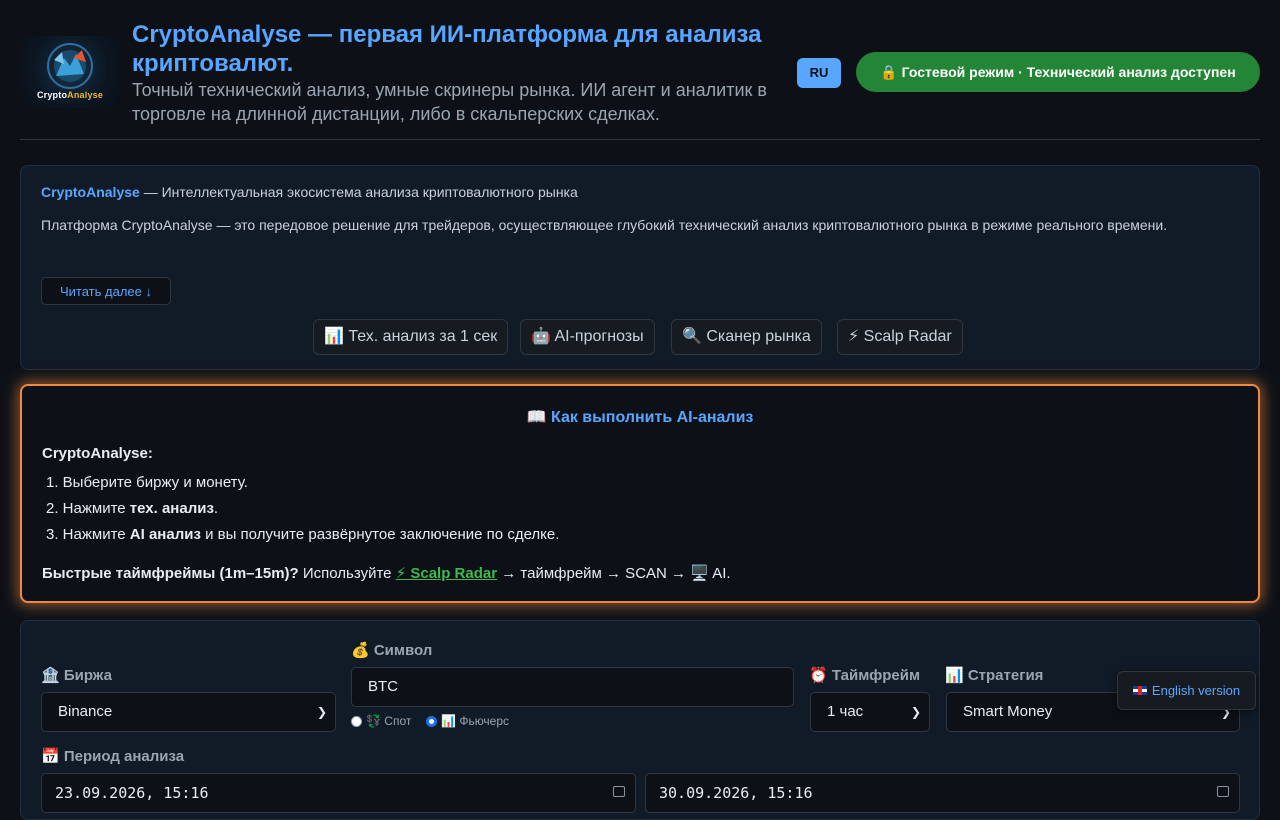  Describe the element at coordinates (147, 482) in the screenshot. I see `howto-step-1: 1. Выберите биржу и монету.` at that location.